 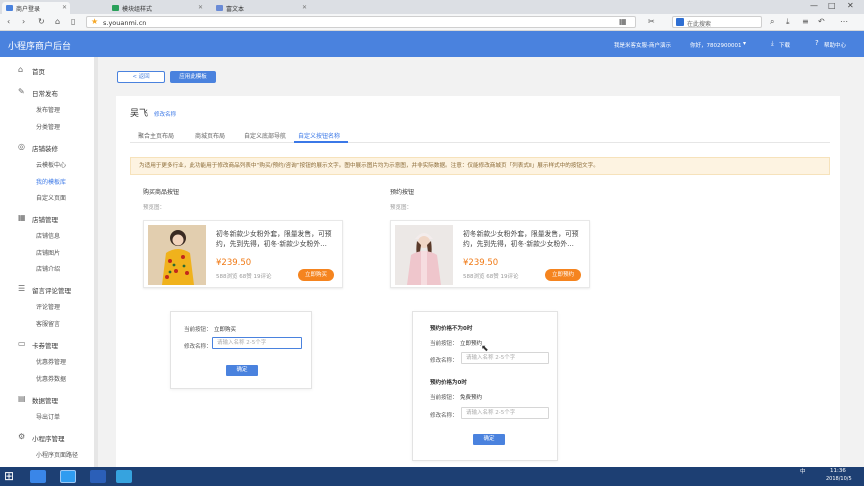 What do you see at coordinates (491, 277) in the screenshot?
I see `product-stats: 588浏览 68赞 19评论` at bounding box center [491, 277].